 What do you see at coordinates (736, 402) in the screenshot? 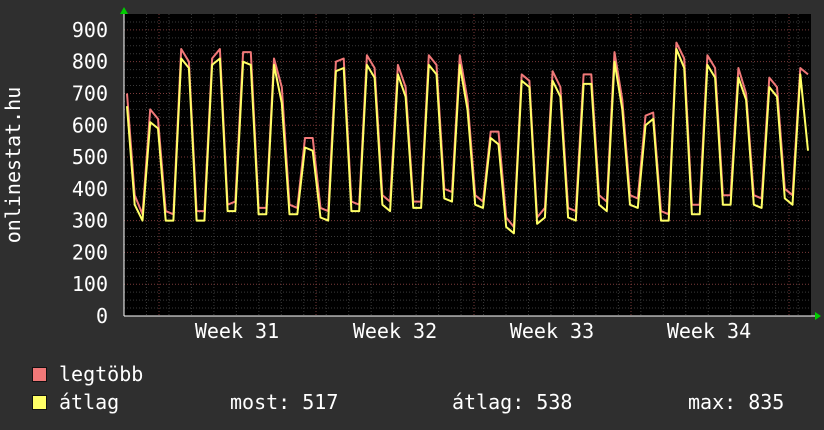
I see `stat-maximum: max: 835` at bounding box center [736, 402].